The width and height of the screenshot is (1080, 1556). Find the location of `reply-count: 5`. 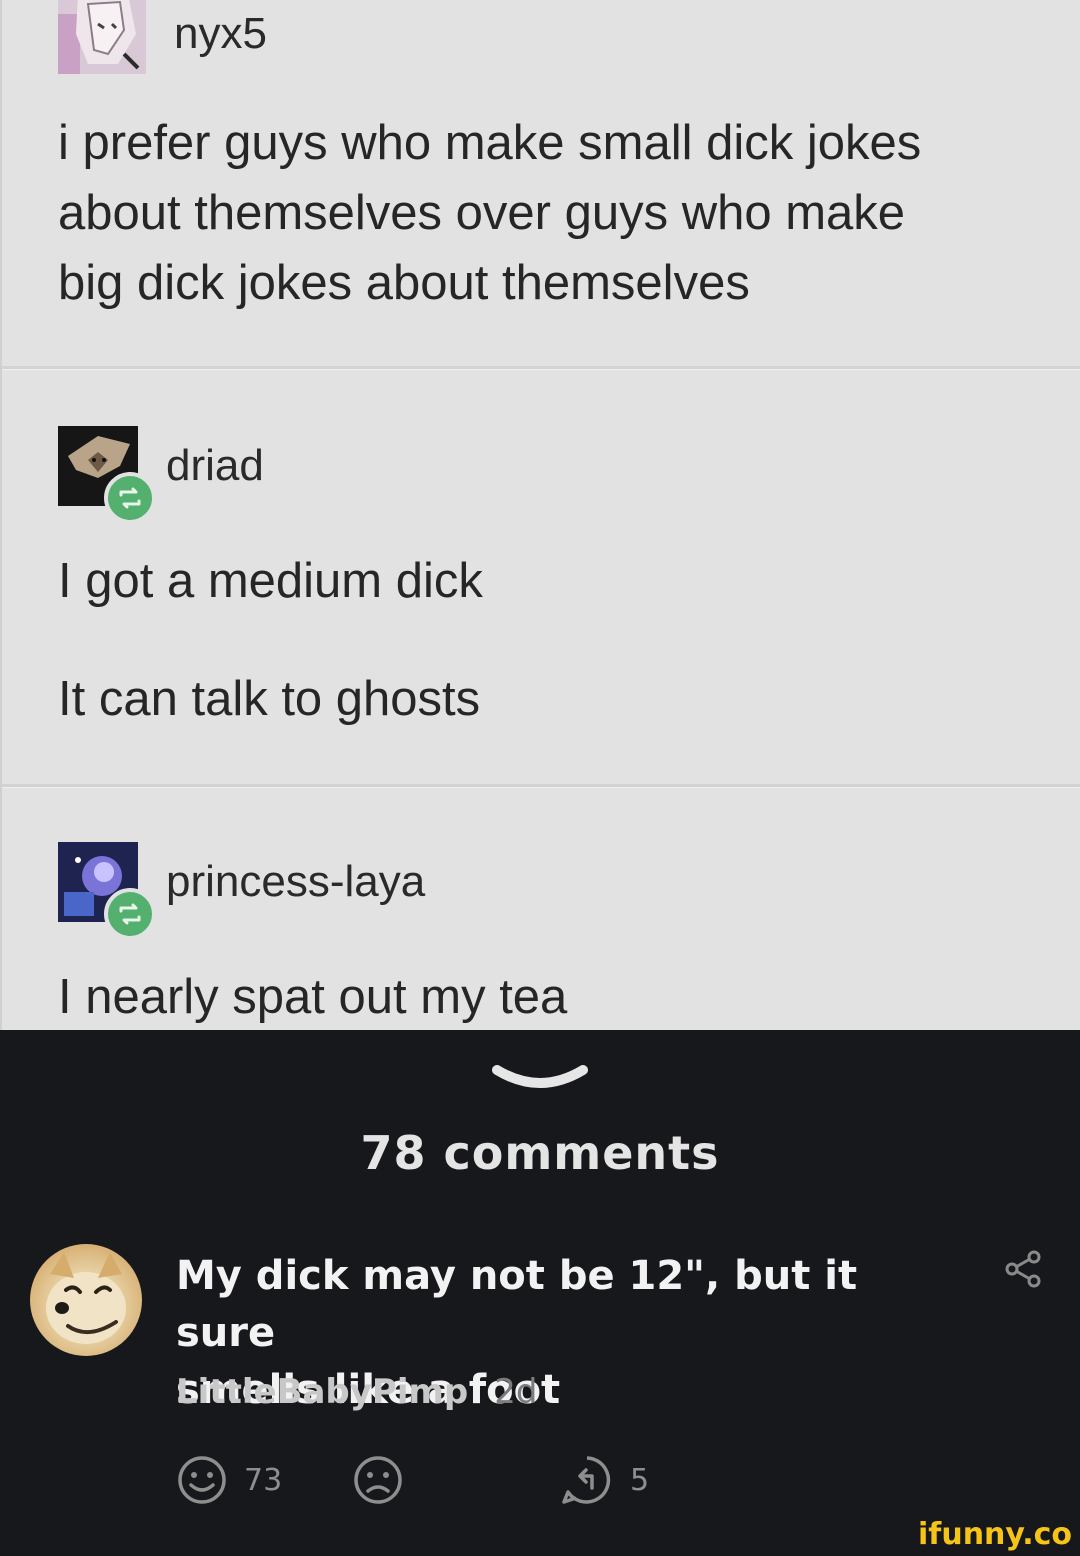

reply-count: 5 is located at coordinates (640, 1480).